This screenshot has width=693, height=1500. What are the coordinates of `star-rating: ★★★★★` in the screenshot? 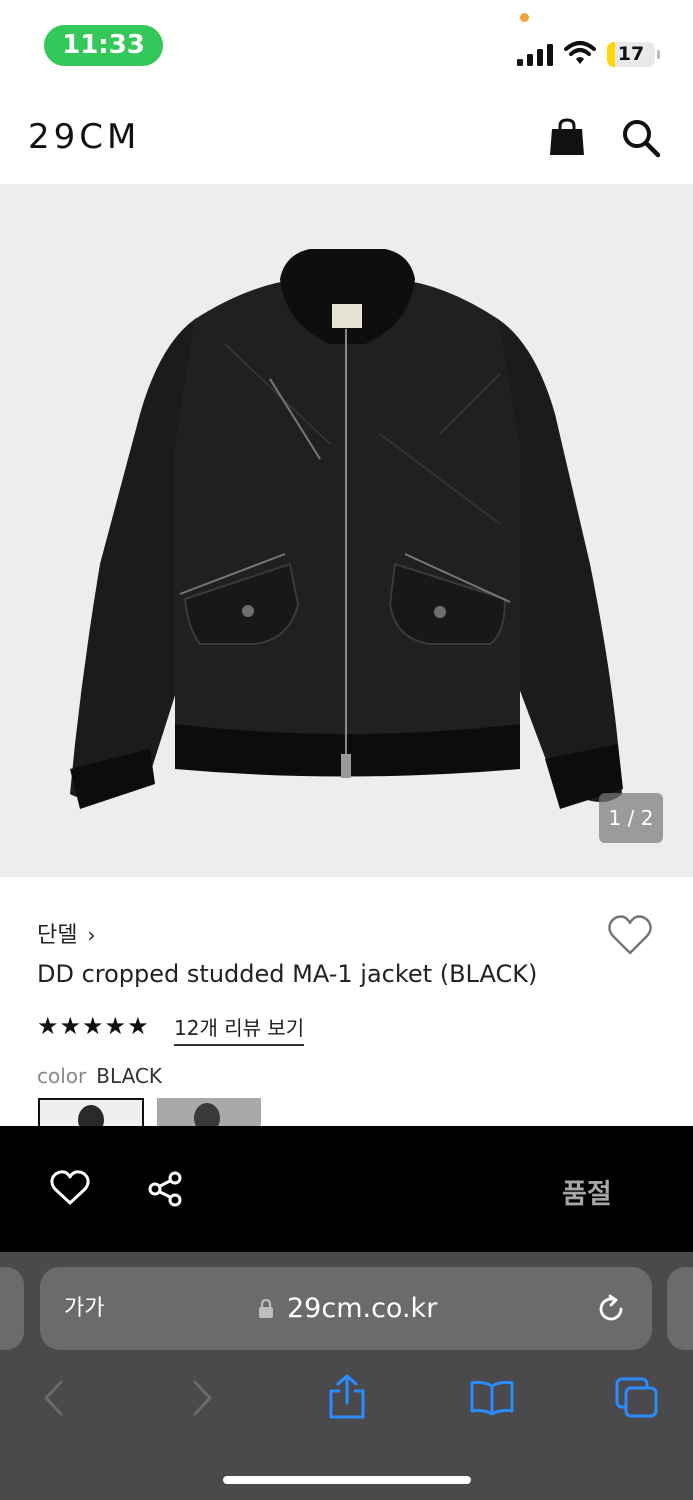 It's located at (93, 1026).